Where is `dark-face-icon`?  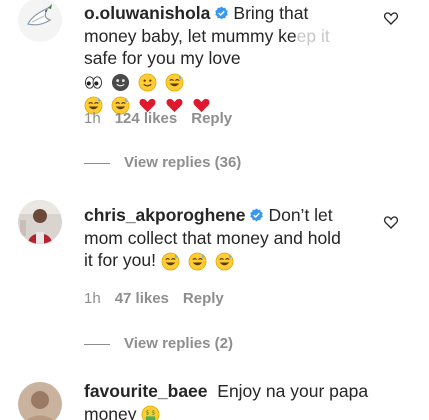 dark-face-icon is located at coordinates (120, 82).